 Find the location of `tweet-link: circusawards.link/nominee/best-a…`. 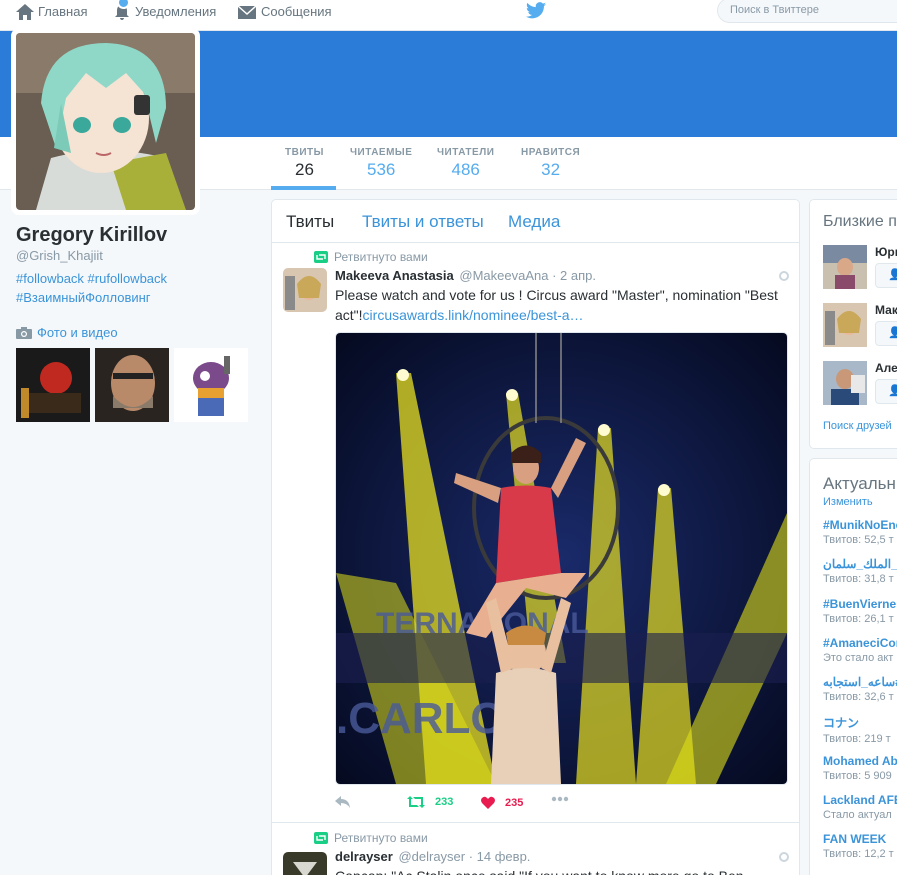

tweet-link: circusawards.link/nominee/best-a… is located at coordinates (473, 315).